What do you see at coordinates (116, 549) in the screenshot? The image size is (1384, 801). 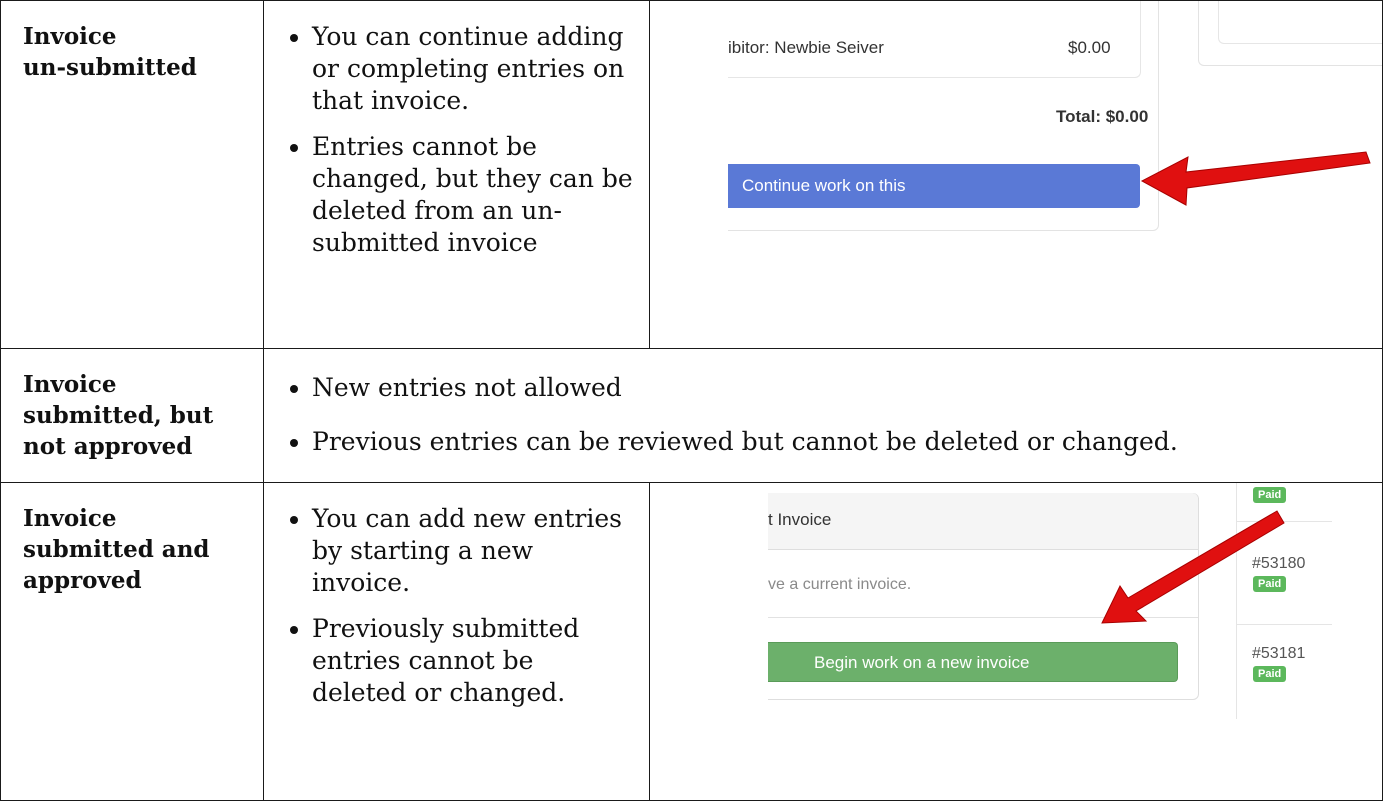 I see `status-label: Invoice submitted and approved` at bounding box center [116, 549].